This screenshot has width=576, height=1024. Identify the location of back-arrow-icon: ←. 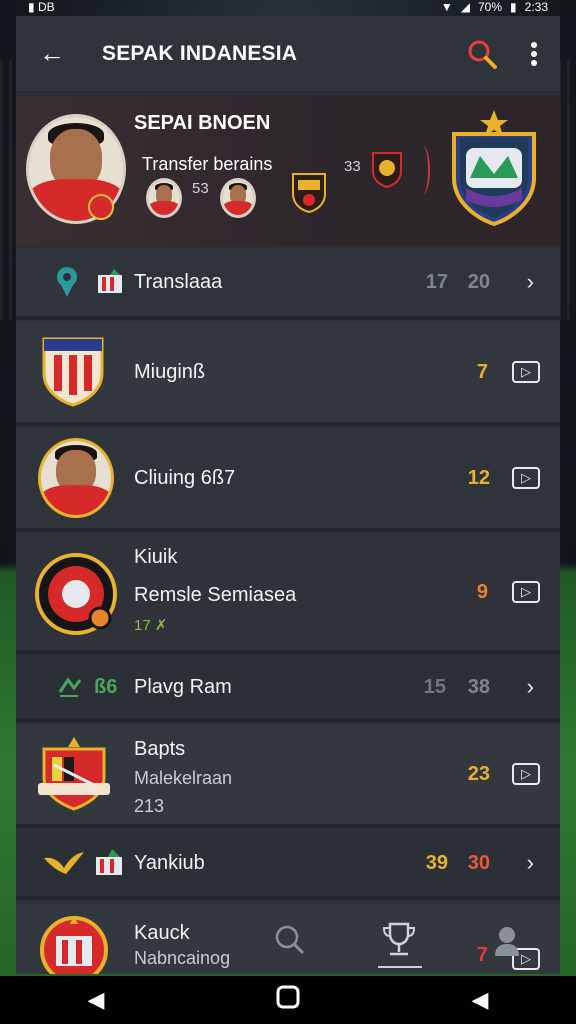
(52, 54).